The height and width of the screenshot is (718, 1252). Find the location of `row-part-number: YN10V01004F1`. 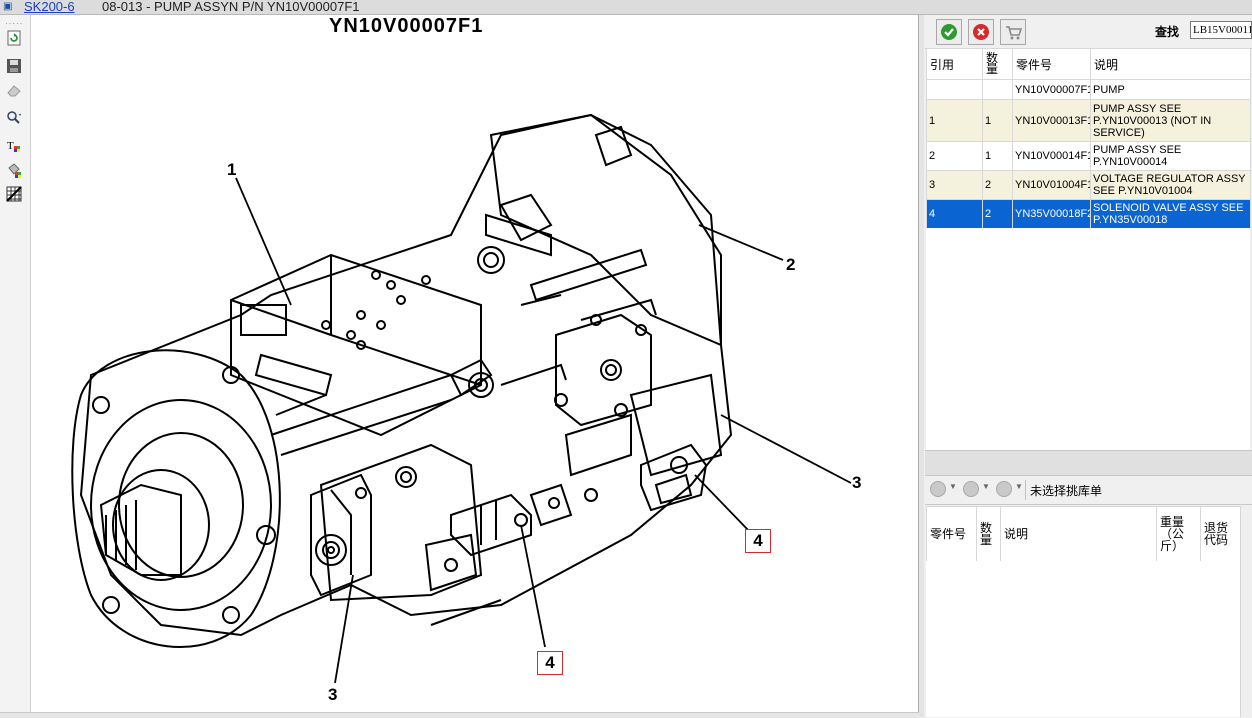

row-part-number: YN10V01004F1 is located at coordinates (1051, 185).